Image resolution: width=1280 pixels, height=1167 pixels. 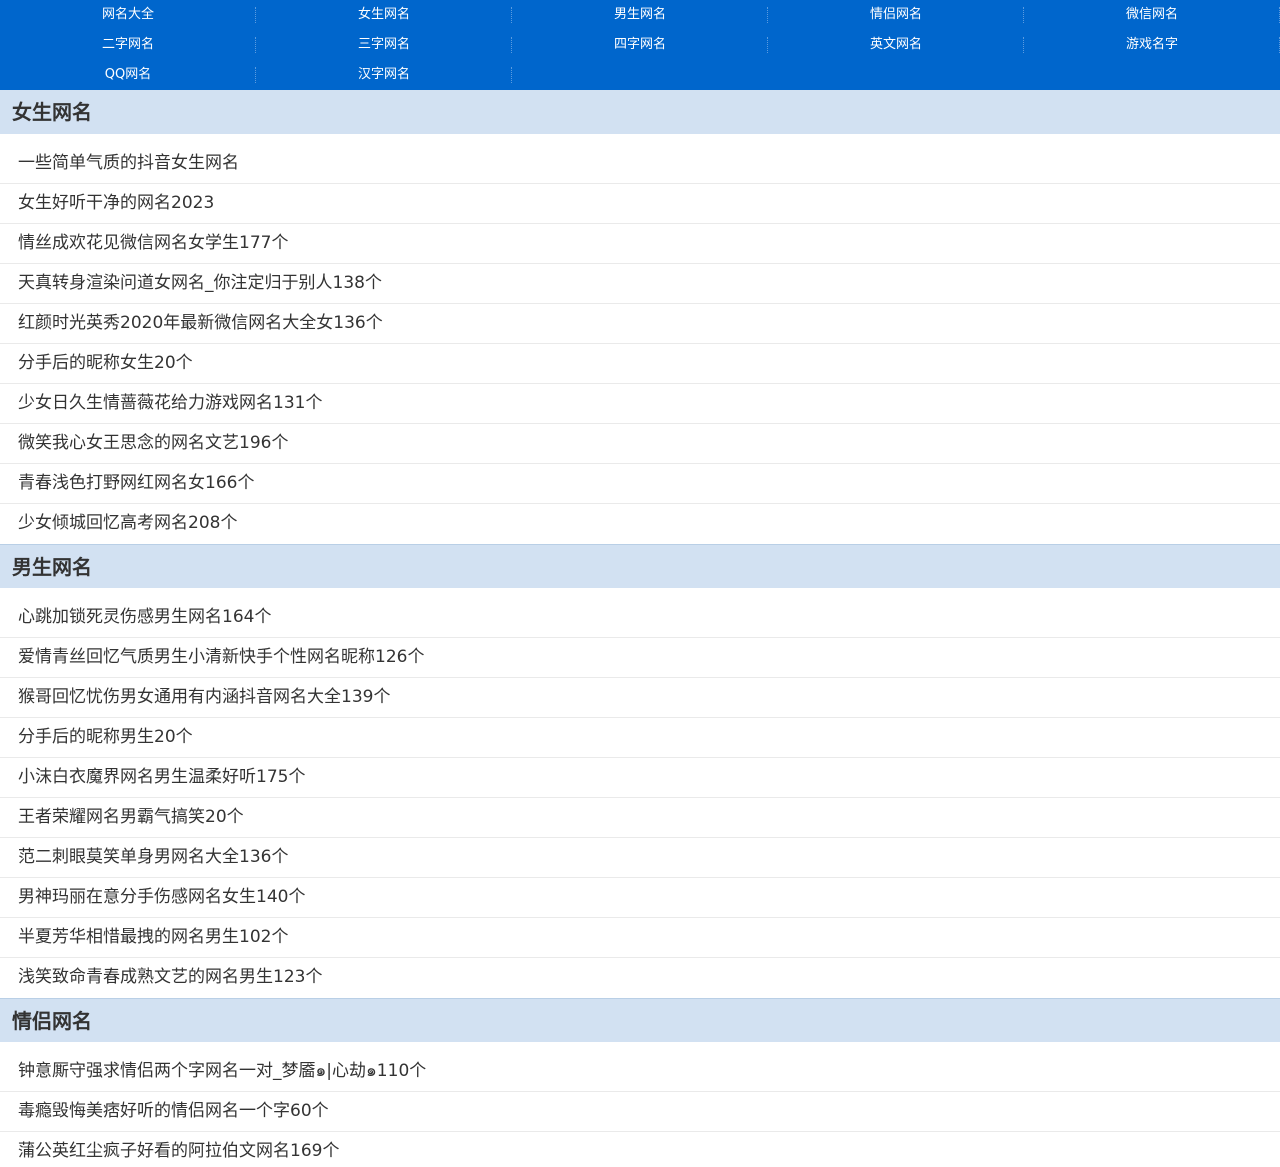 I want to click on nav-link-youxi: 游戏名字, so click(x=1152, y=45).